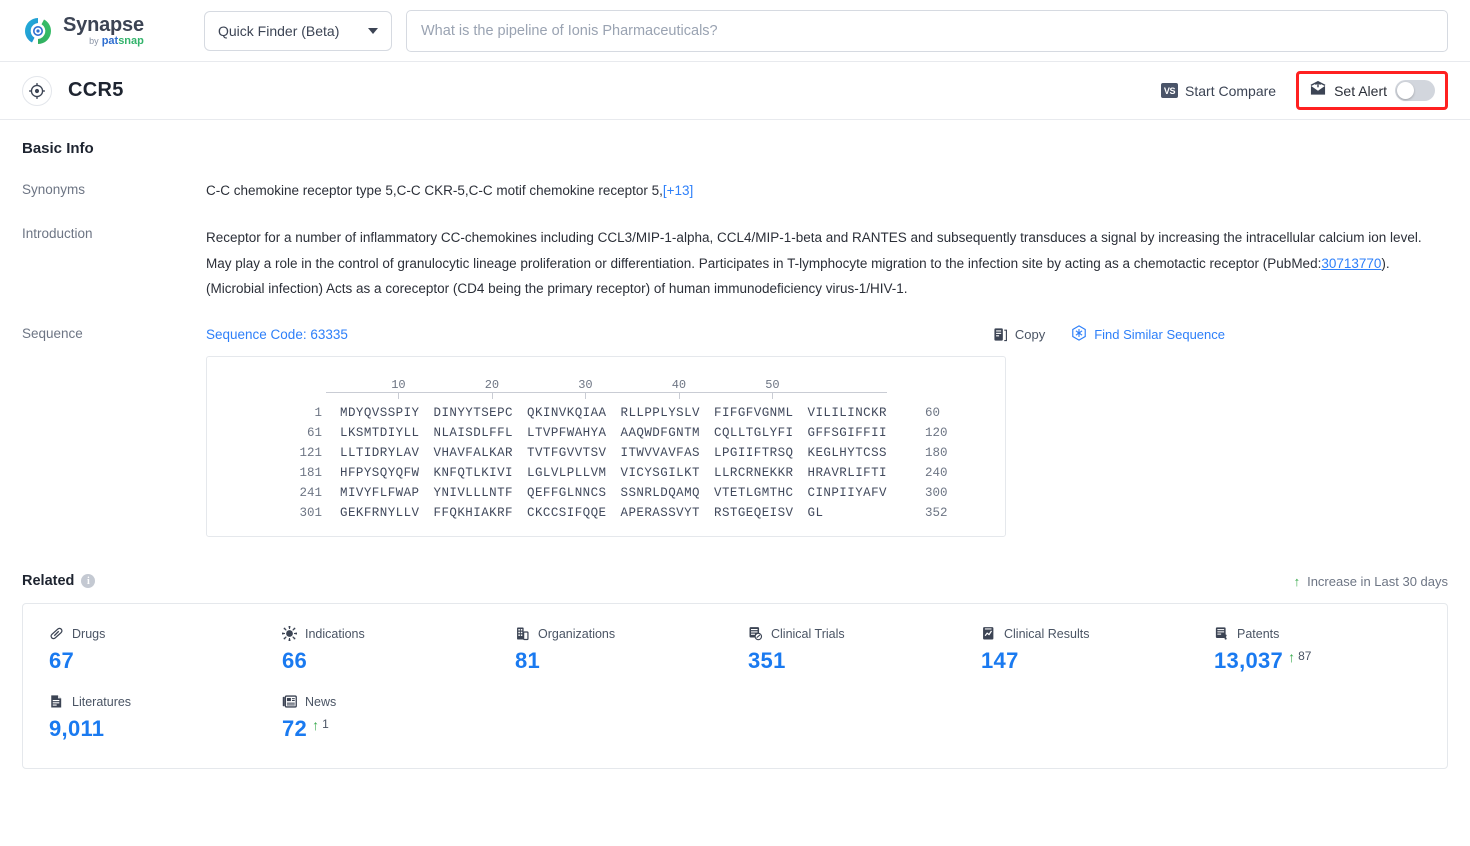  Describe the element at coordinates (37, 90) in the screenshot. I see `target-icon` at that location.